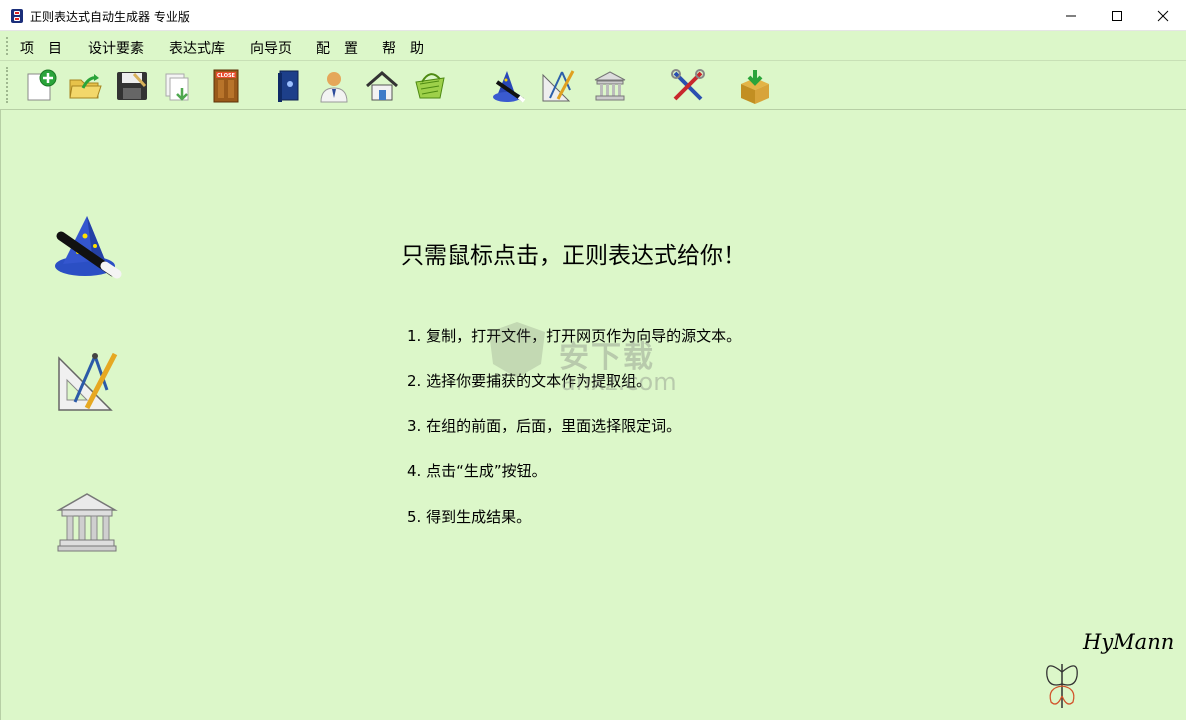  I want to click on open-button, so click(85, 86).